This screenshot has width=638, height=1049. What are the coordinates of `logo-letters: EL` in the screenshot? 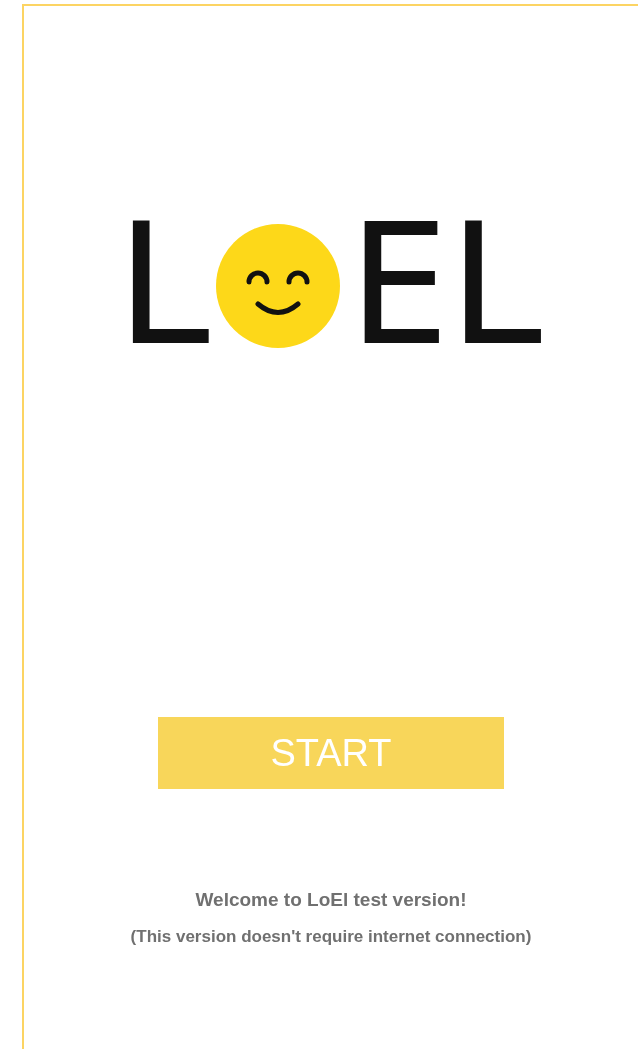 It's located at (447, 285).